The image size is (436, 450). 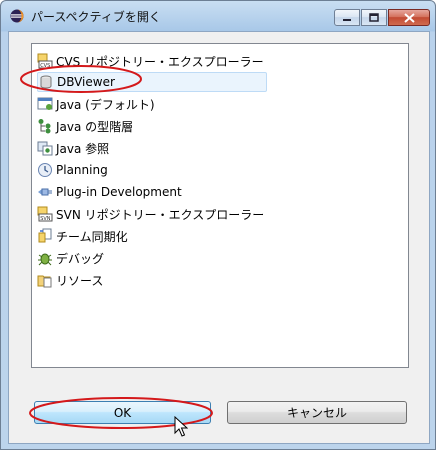 I want to click on resource-icon, so click(x=45, y=280).